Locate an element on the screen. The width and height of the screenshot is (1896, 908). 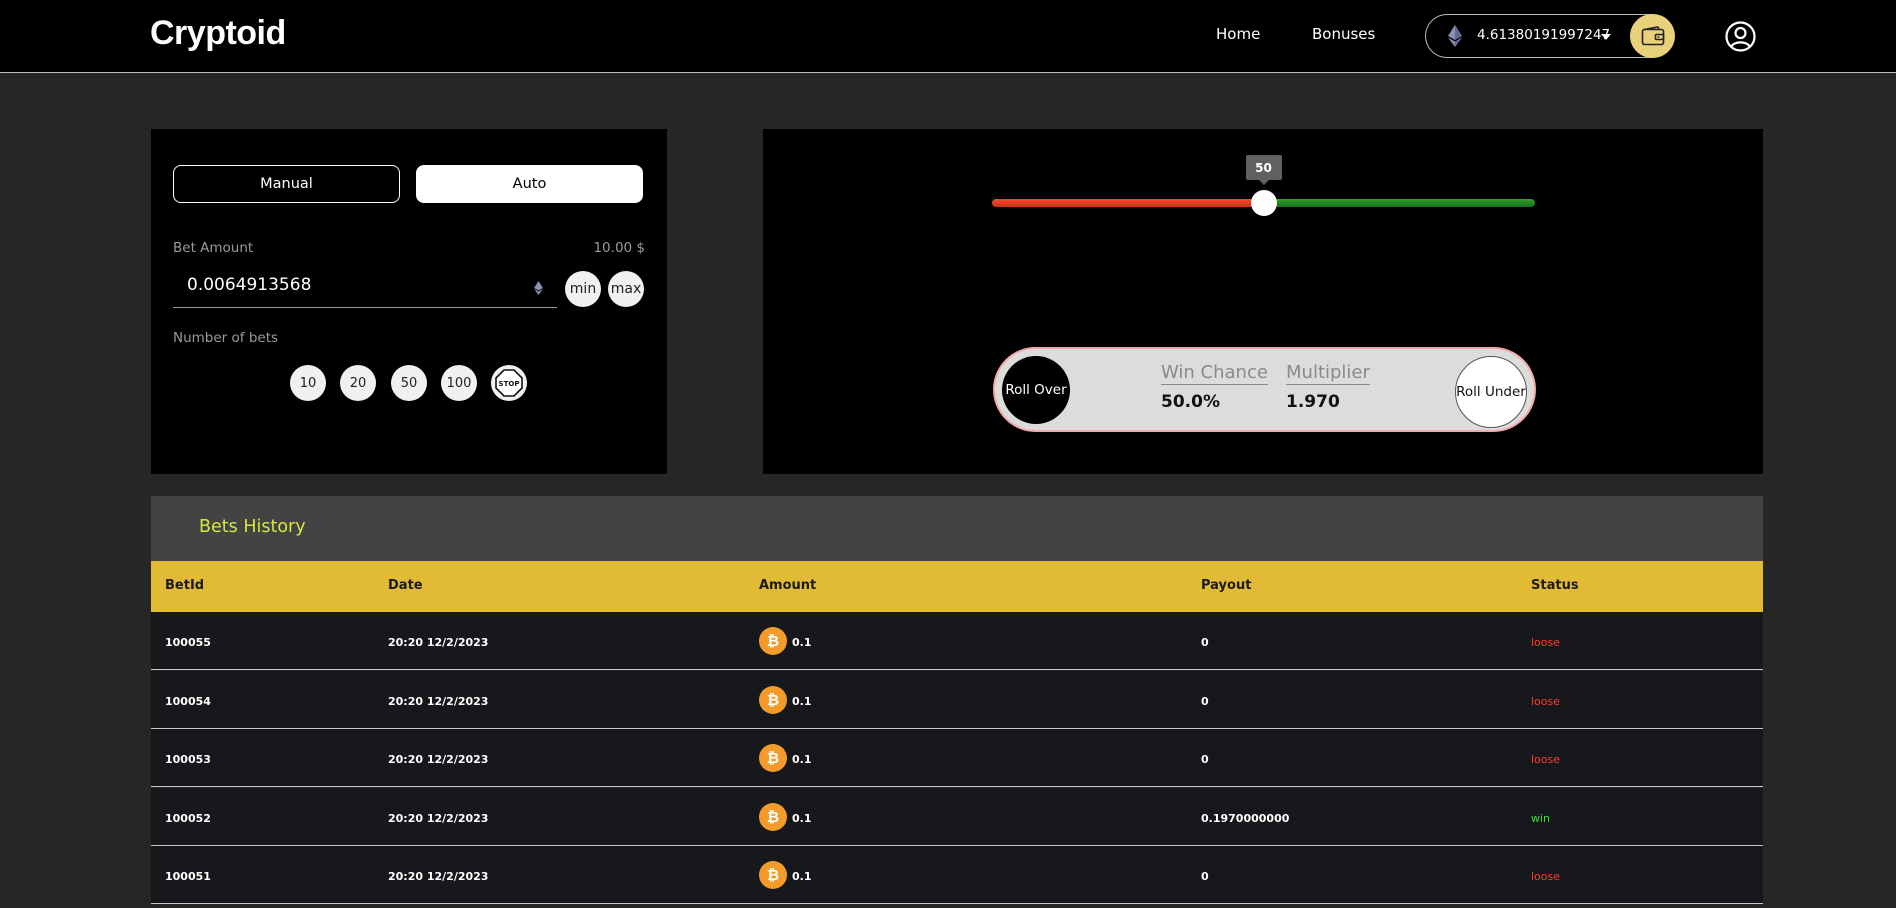
cell-betid: 100053 is located at coordinates (188, 760).